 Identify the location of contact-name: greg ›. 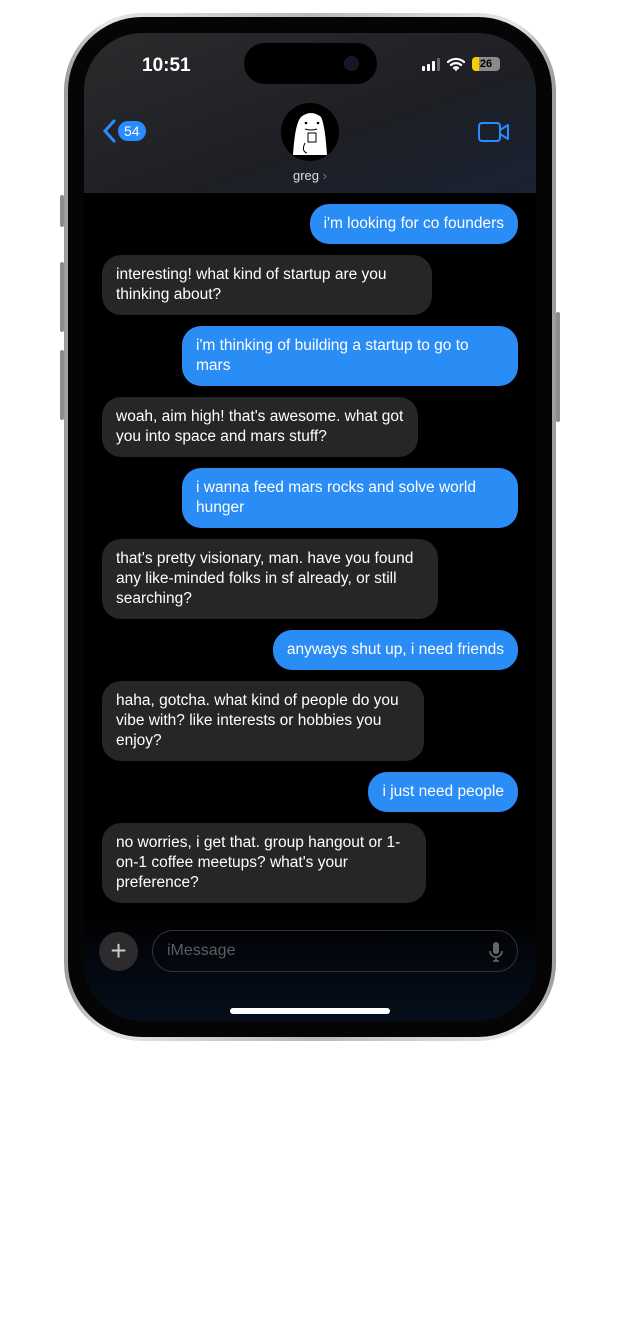
(310, 175).